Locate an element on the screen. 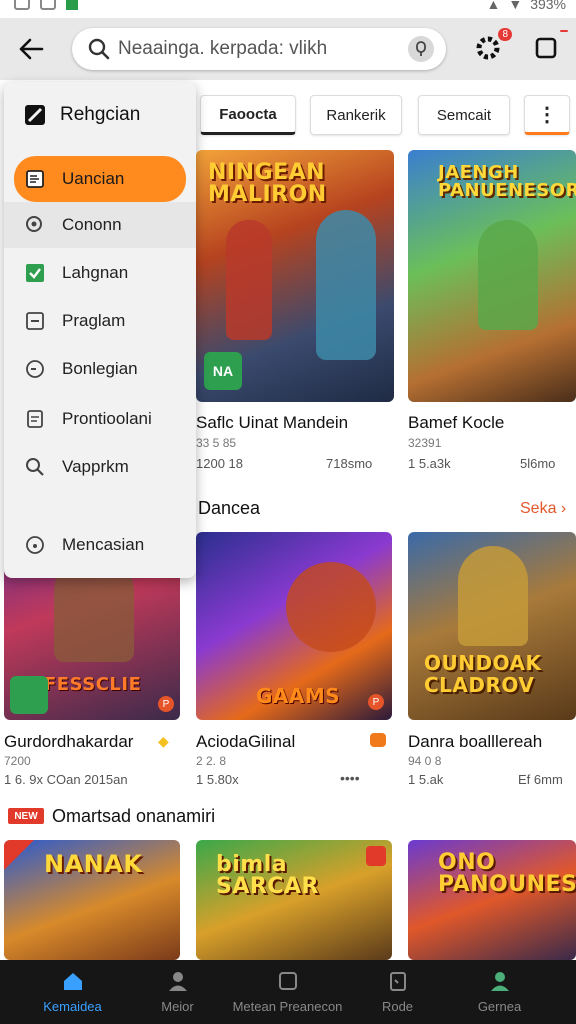 This screenshot has width=576, height=1024. square-icon is located at coordinates (287, 981).